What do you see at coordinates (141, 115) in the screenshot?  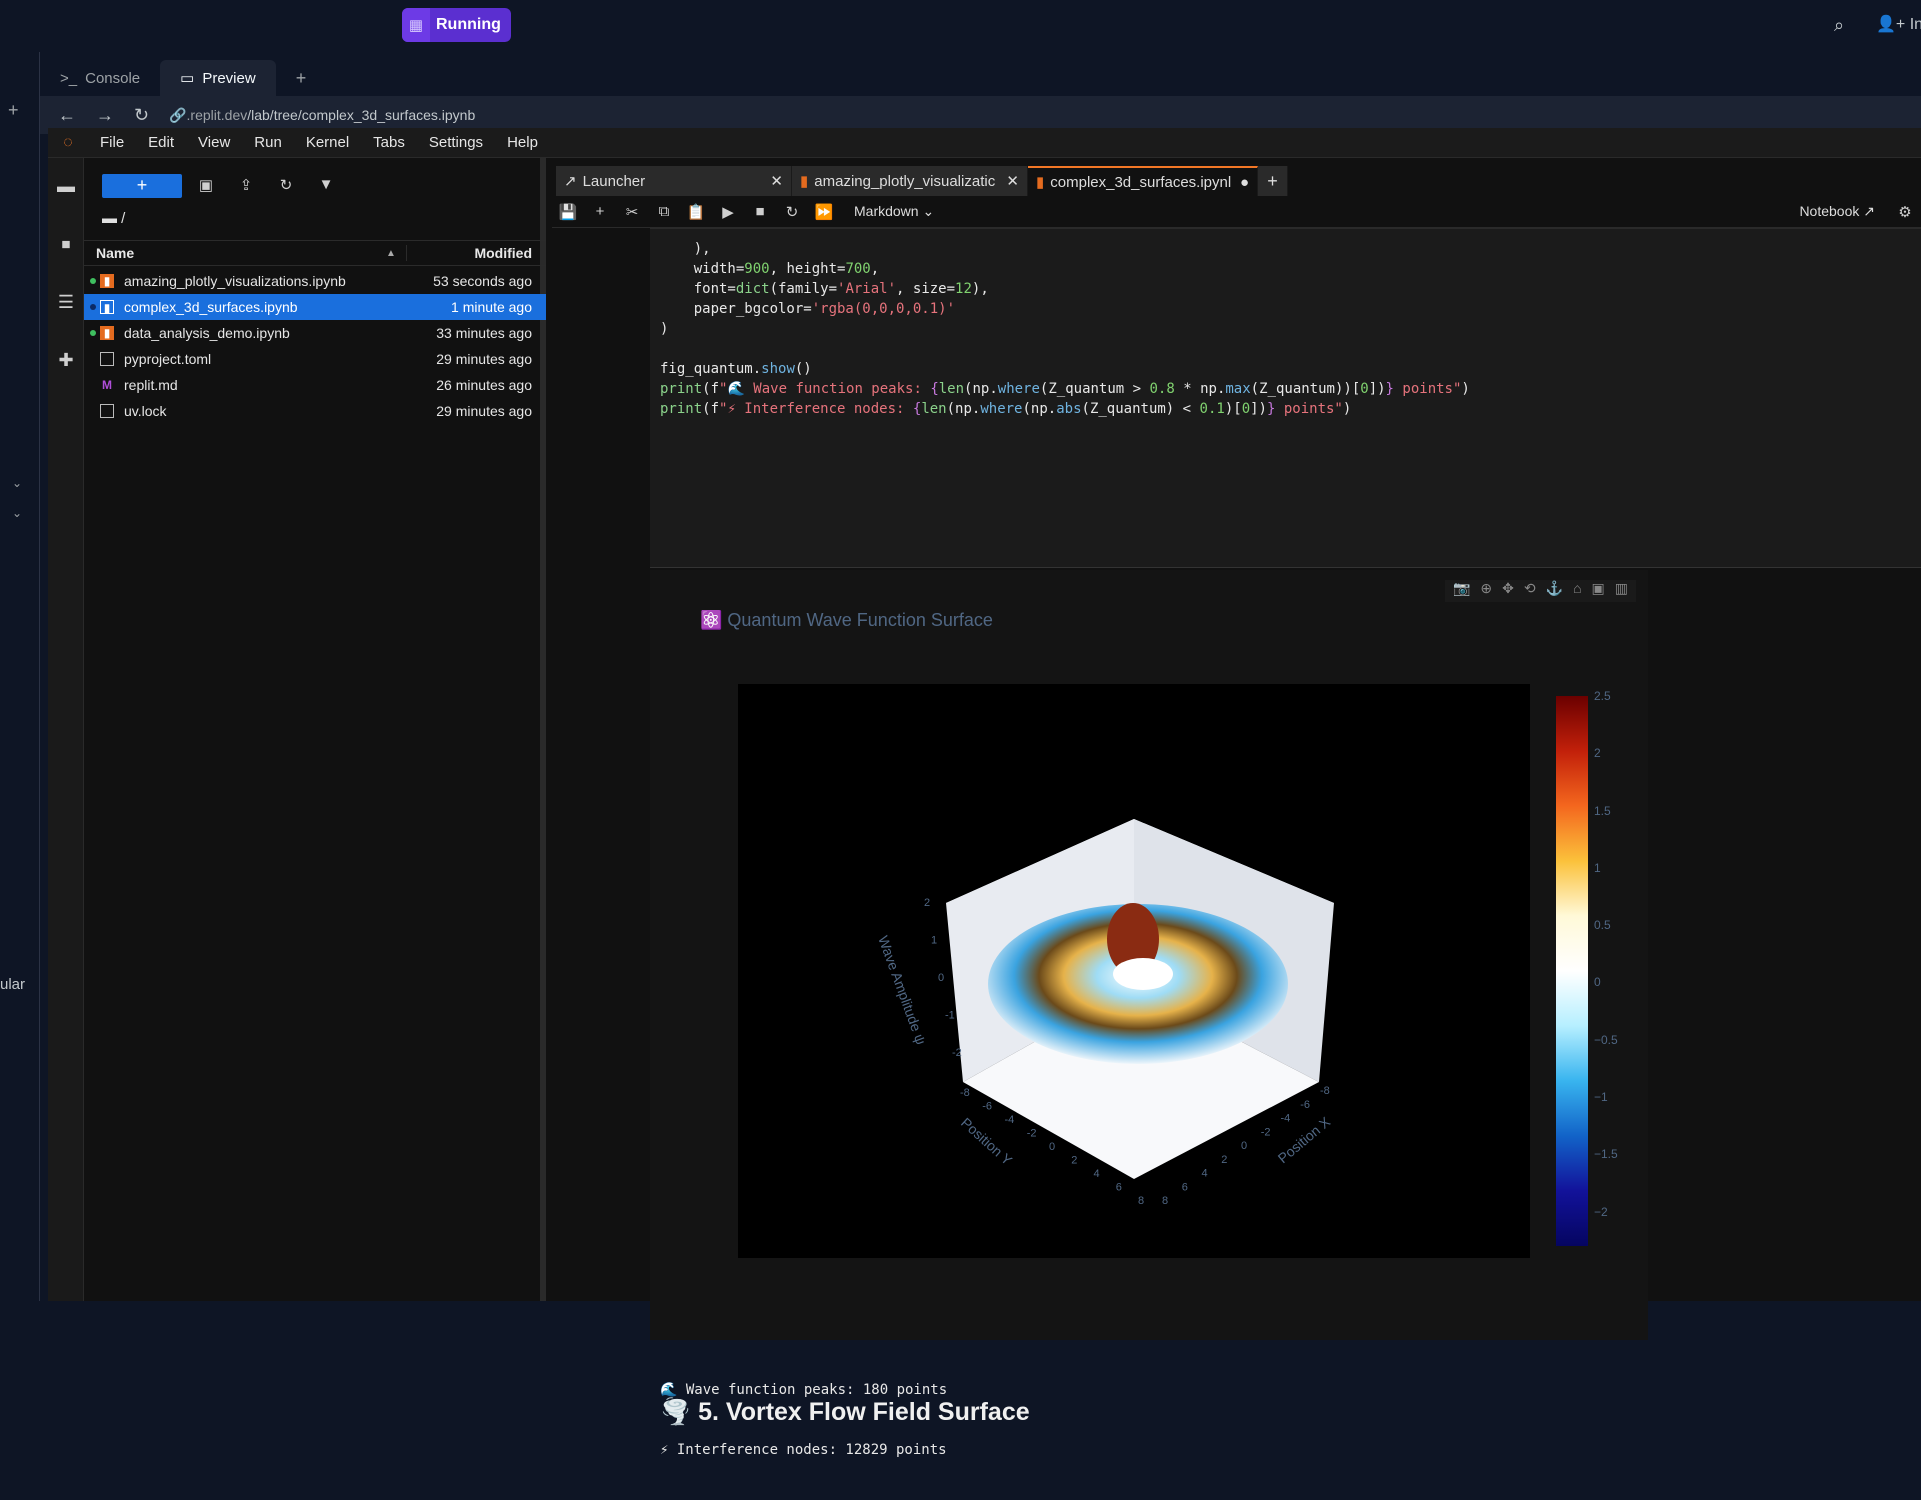 I see `reload-icon: ↻` at bounding box center [141, 115].